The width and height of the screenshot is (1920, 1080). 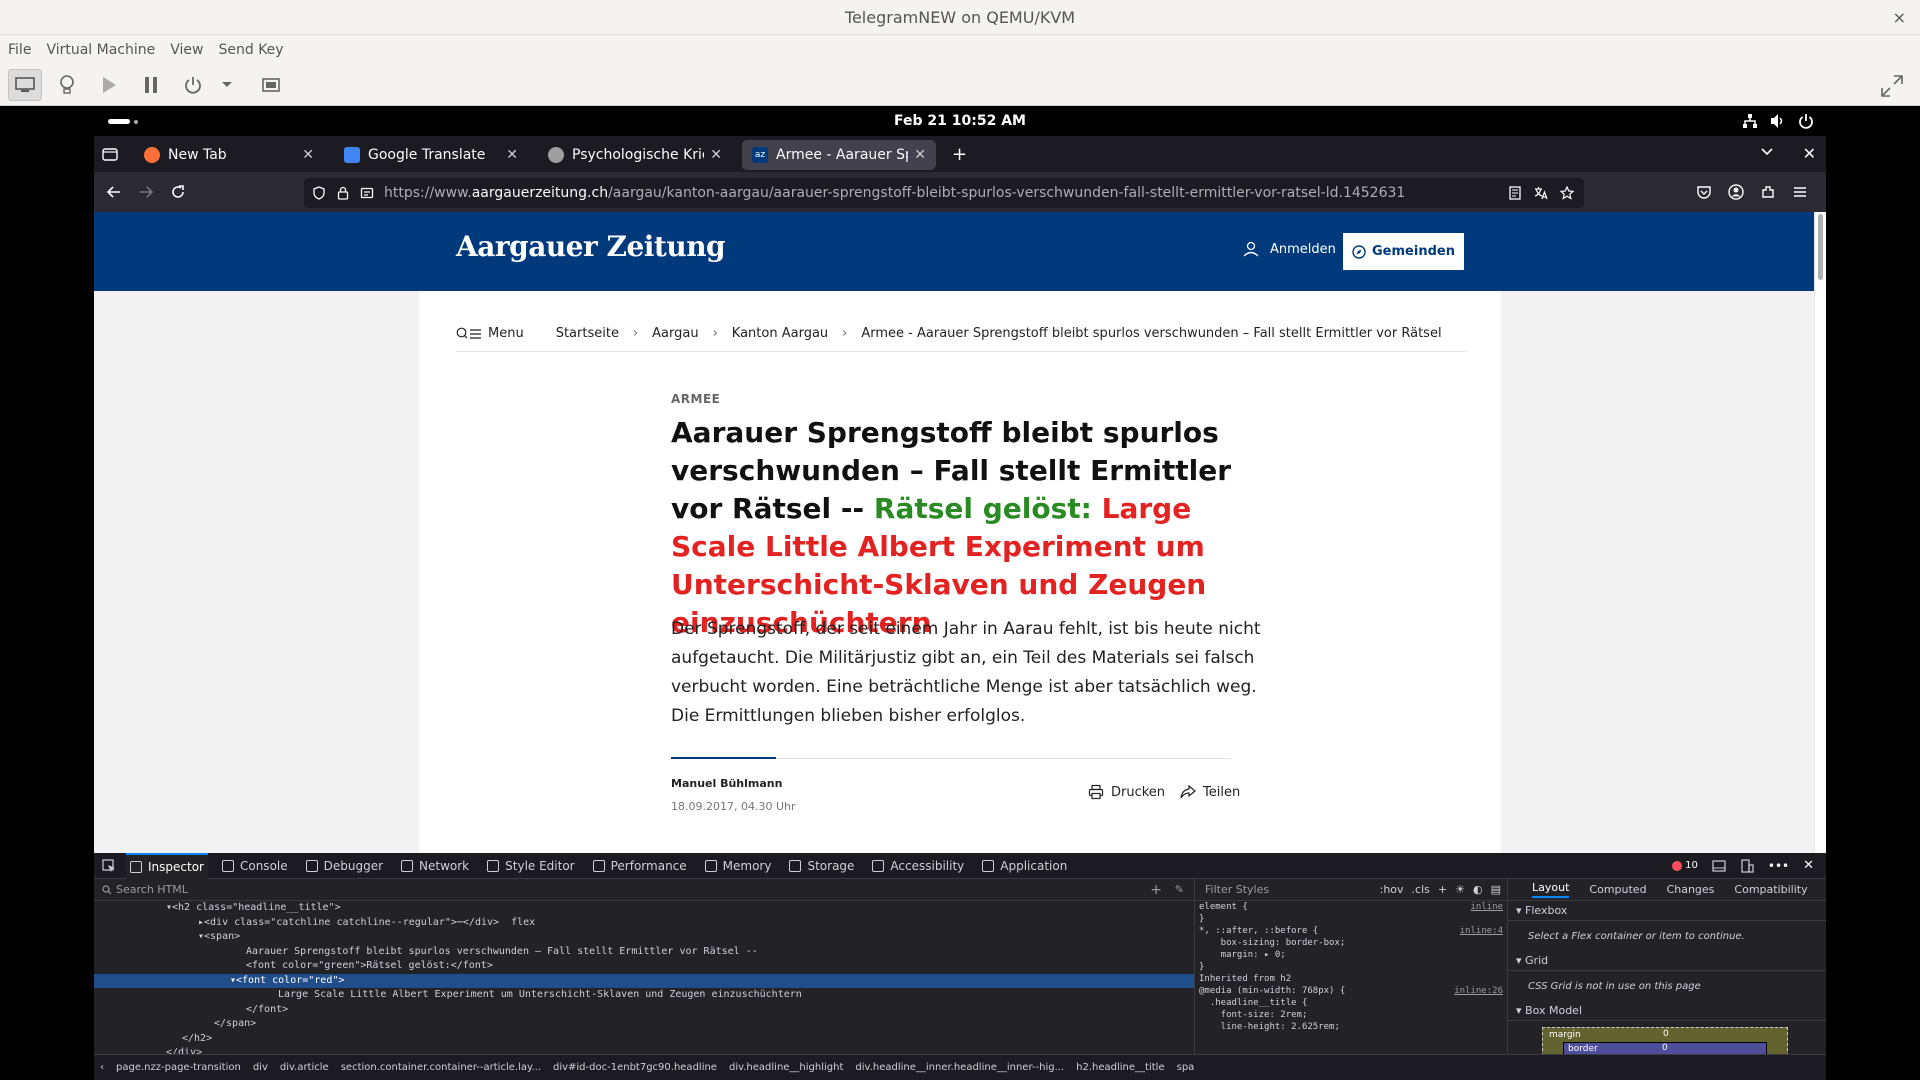 What do you see at coordinates (1353, 931) in the screenshot?
I see `css-rule-line: *, ::after, ::before {inline:4` at bounding box center [1353, 931].